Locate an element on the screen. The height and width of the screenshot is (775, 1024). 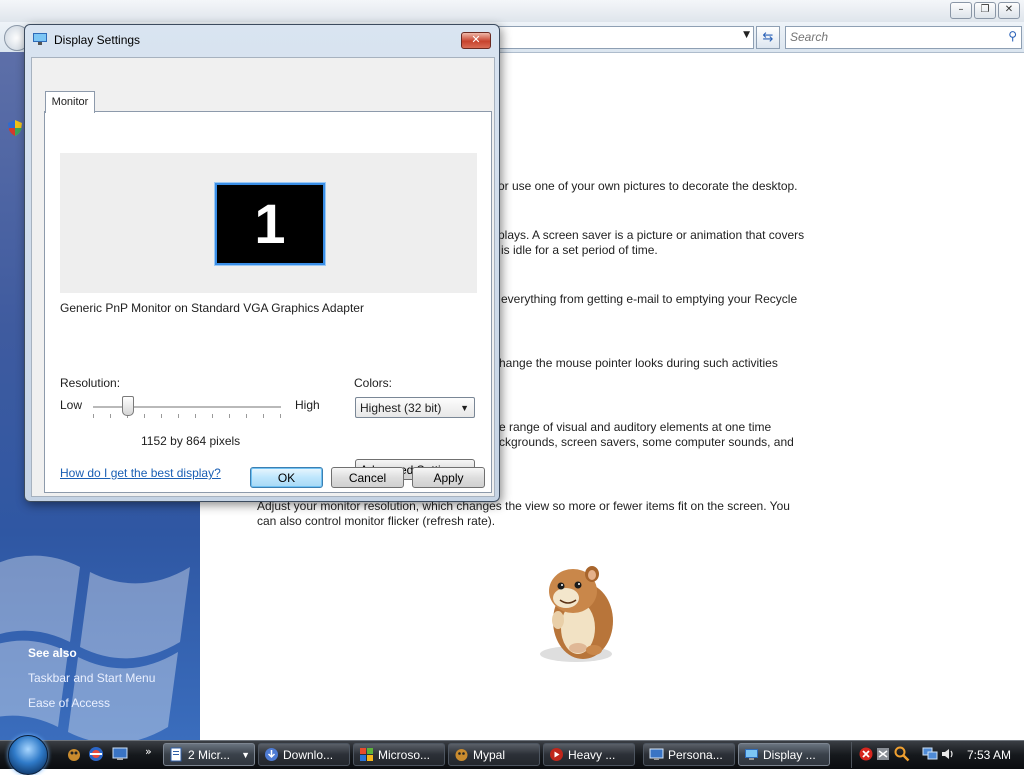
refresh-button: ⇆ is located at coordinates (768, 37).